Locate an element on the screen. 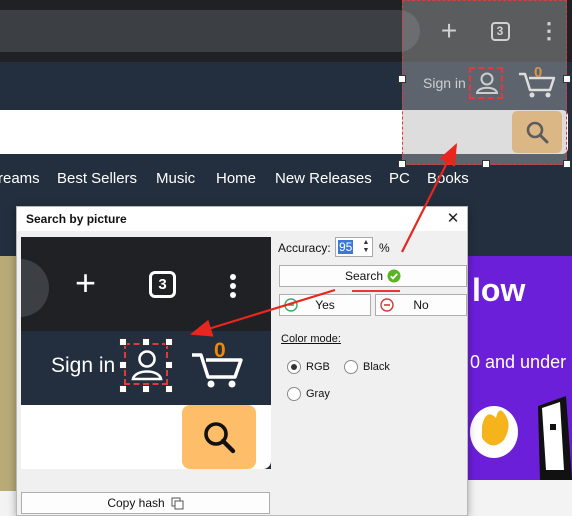  promo-heading: low is located at coordinates (499, 290).